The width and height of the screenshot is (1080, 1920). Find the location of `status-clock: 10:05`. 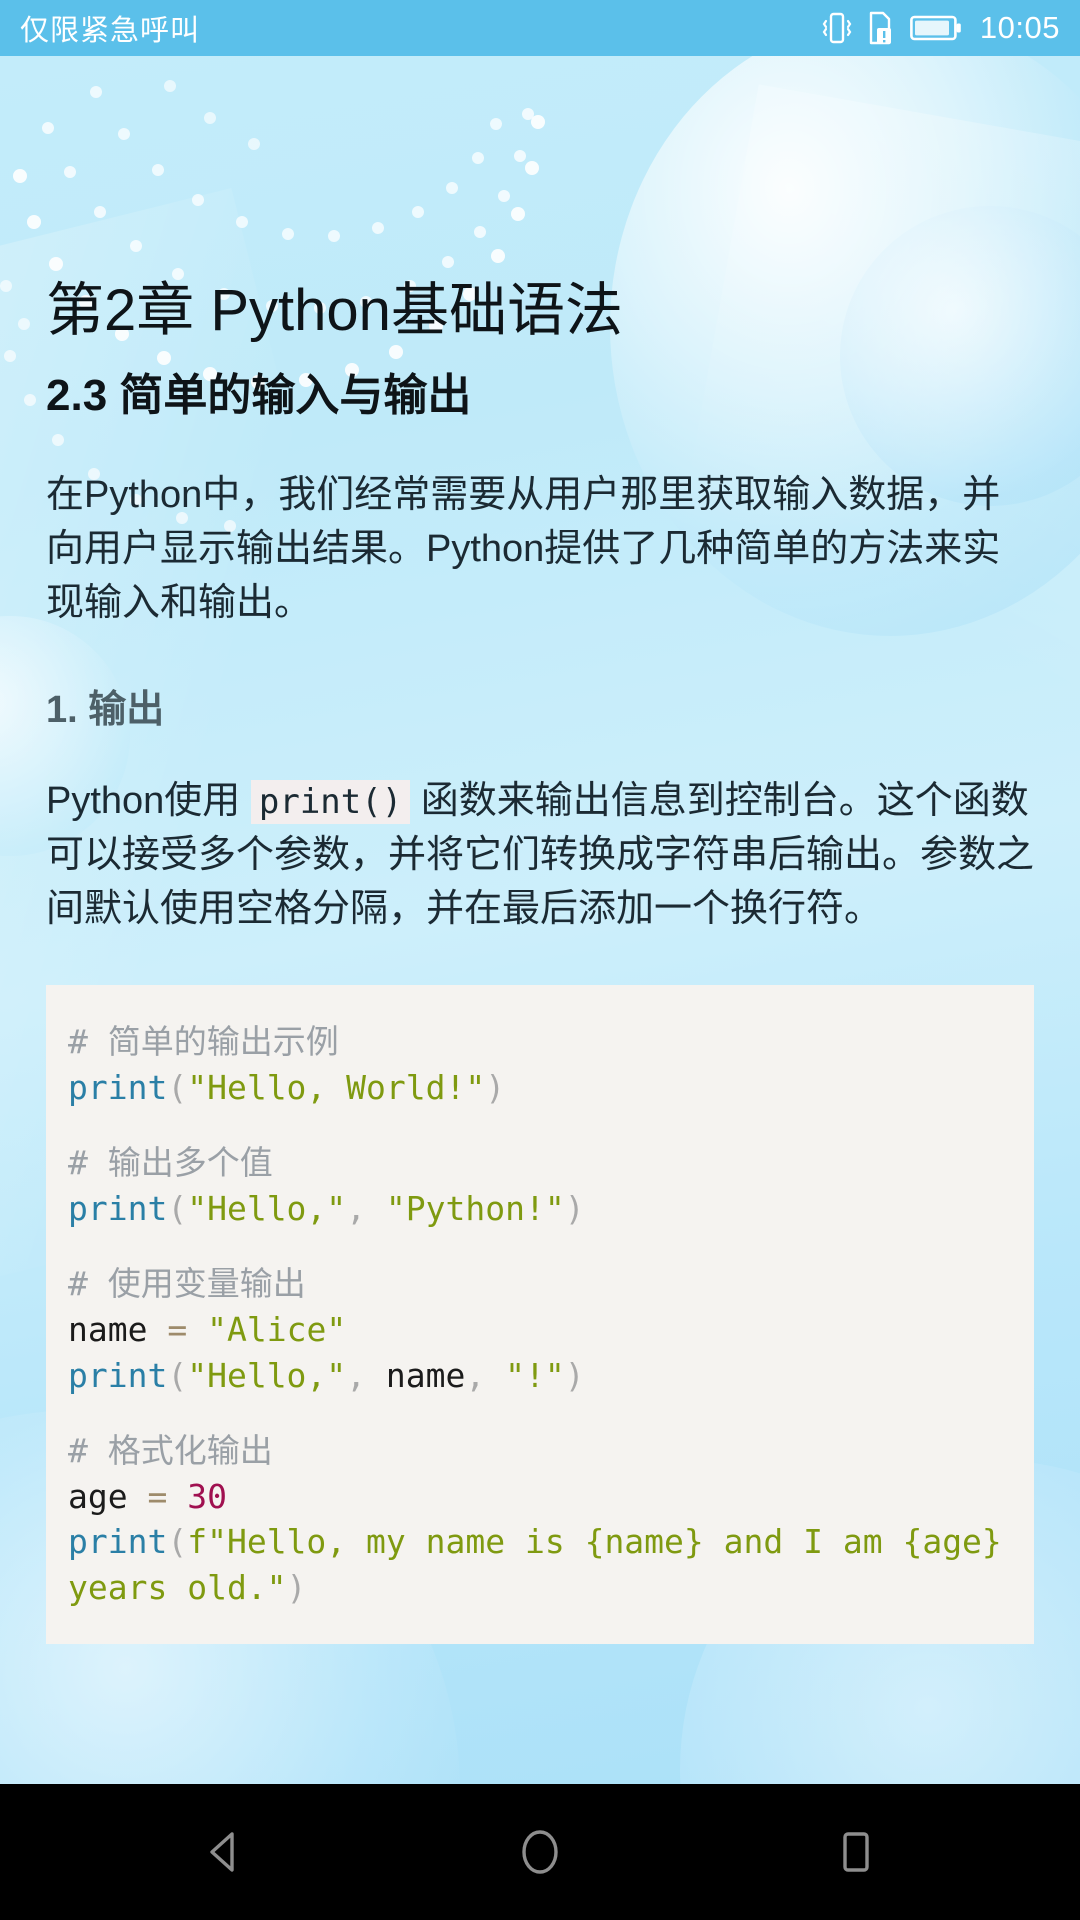

status-clock: 10:05 is located at coordinates (1019, 27).